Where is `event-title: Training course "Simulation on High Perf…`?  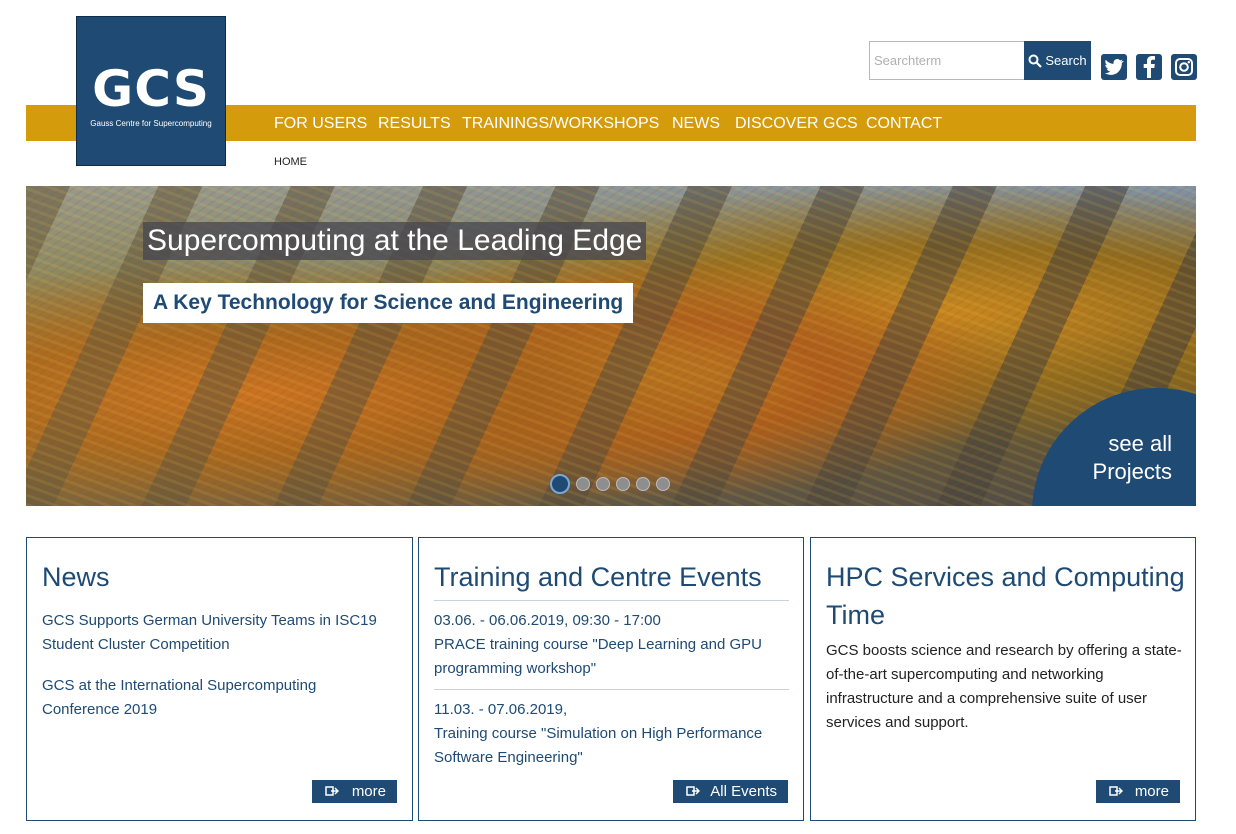 event-title: Training course "Simulation on High Perf… is located at coordinates (609, 746).